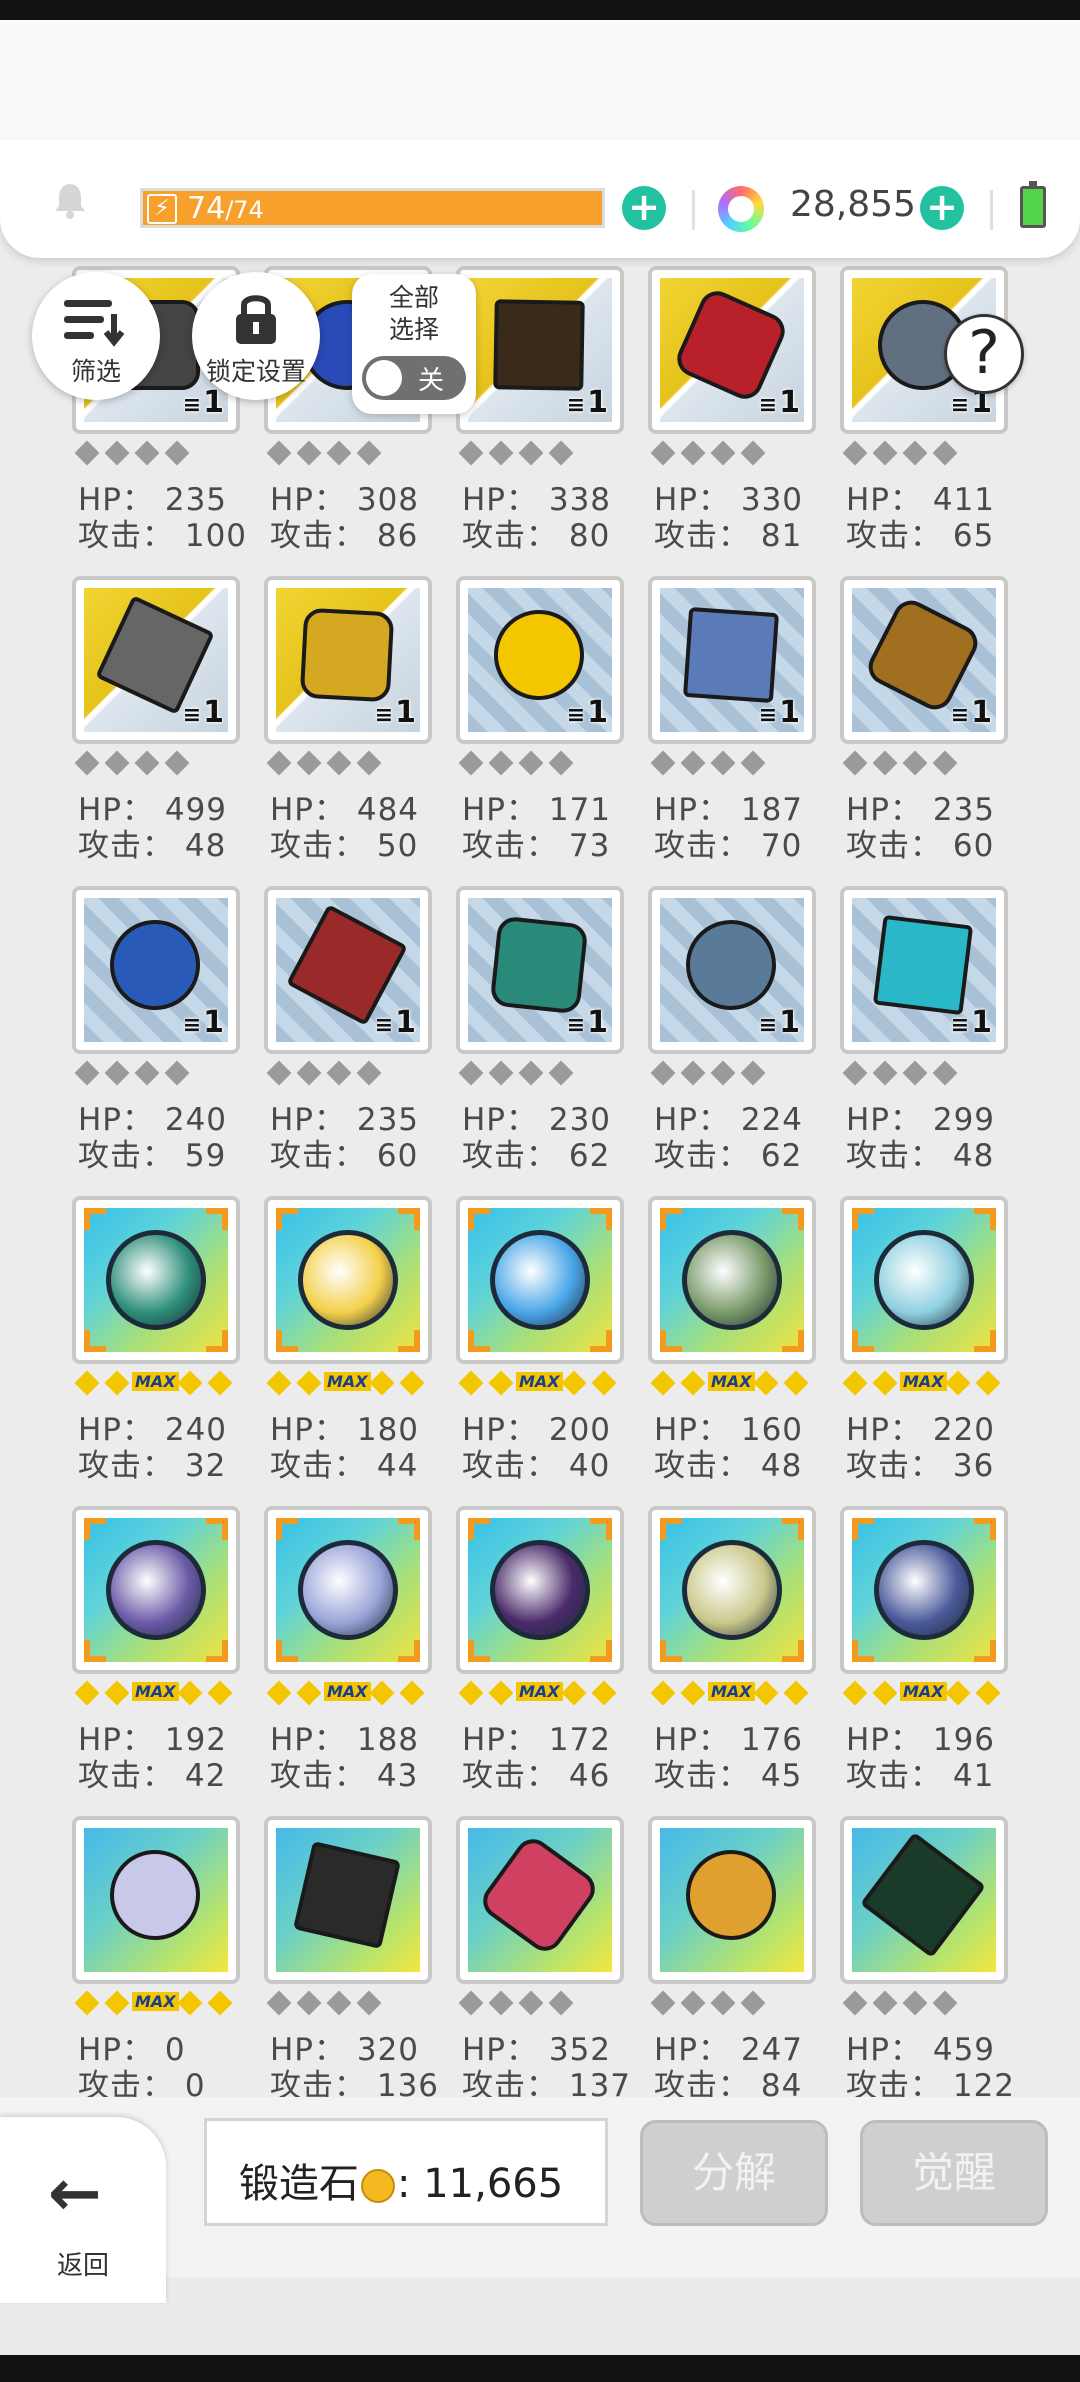  What do you see at coordinates (344, 846) in the screenshot?
I see `attack-stat: 攻击： 50` at bounding box center [344, 846].